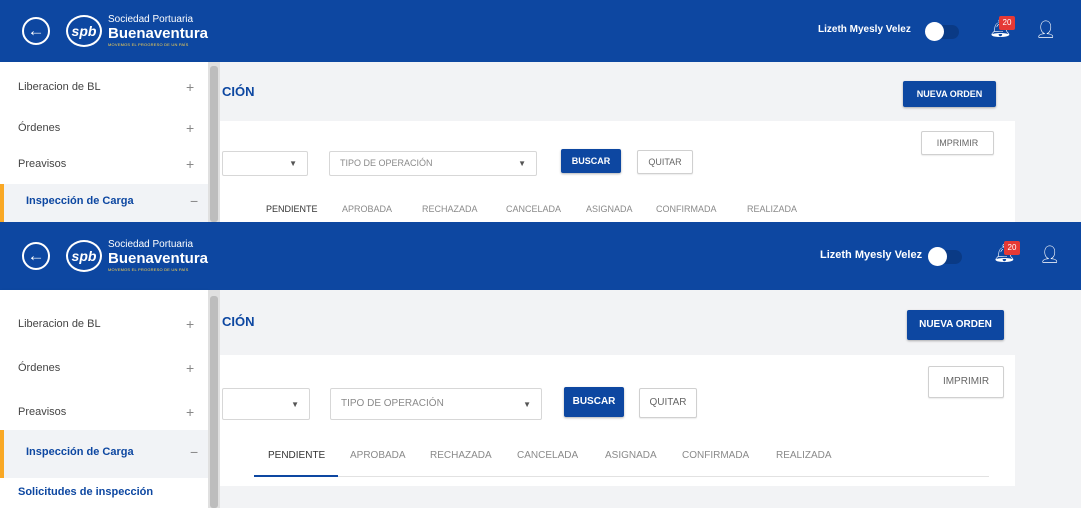 The width and height of the screenshot is (1081, 508). Describe the element at coordinates (85, 492) in the screenshot. I see `sidebar-subitem-solicitudes: Solicitudes de inspección` at that location.